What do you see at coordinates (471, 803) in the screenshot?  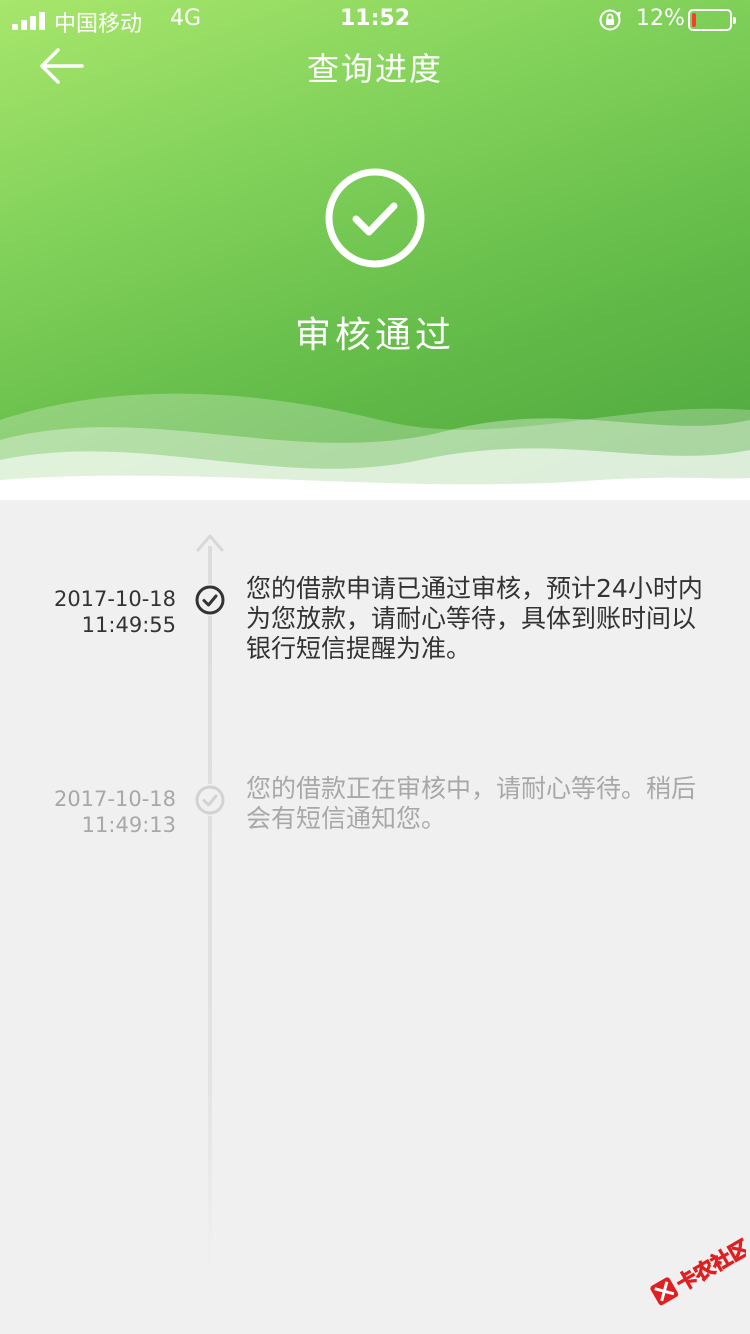 I see `entry-message: 您的借款正在审核中，请耐心等待。稍后会有短信通知您。` at bounding box center [471, 803].